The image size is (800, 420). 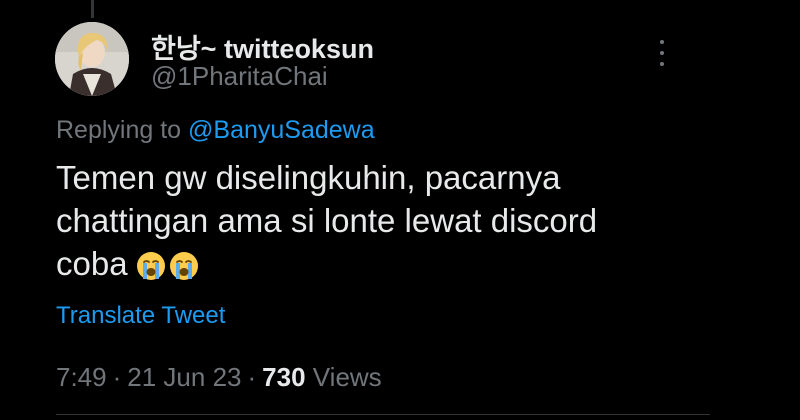 I want to click on replying-to-line: Replying to @BanyuSadewa, so click(x=215, y=130).